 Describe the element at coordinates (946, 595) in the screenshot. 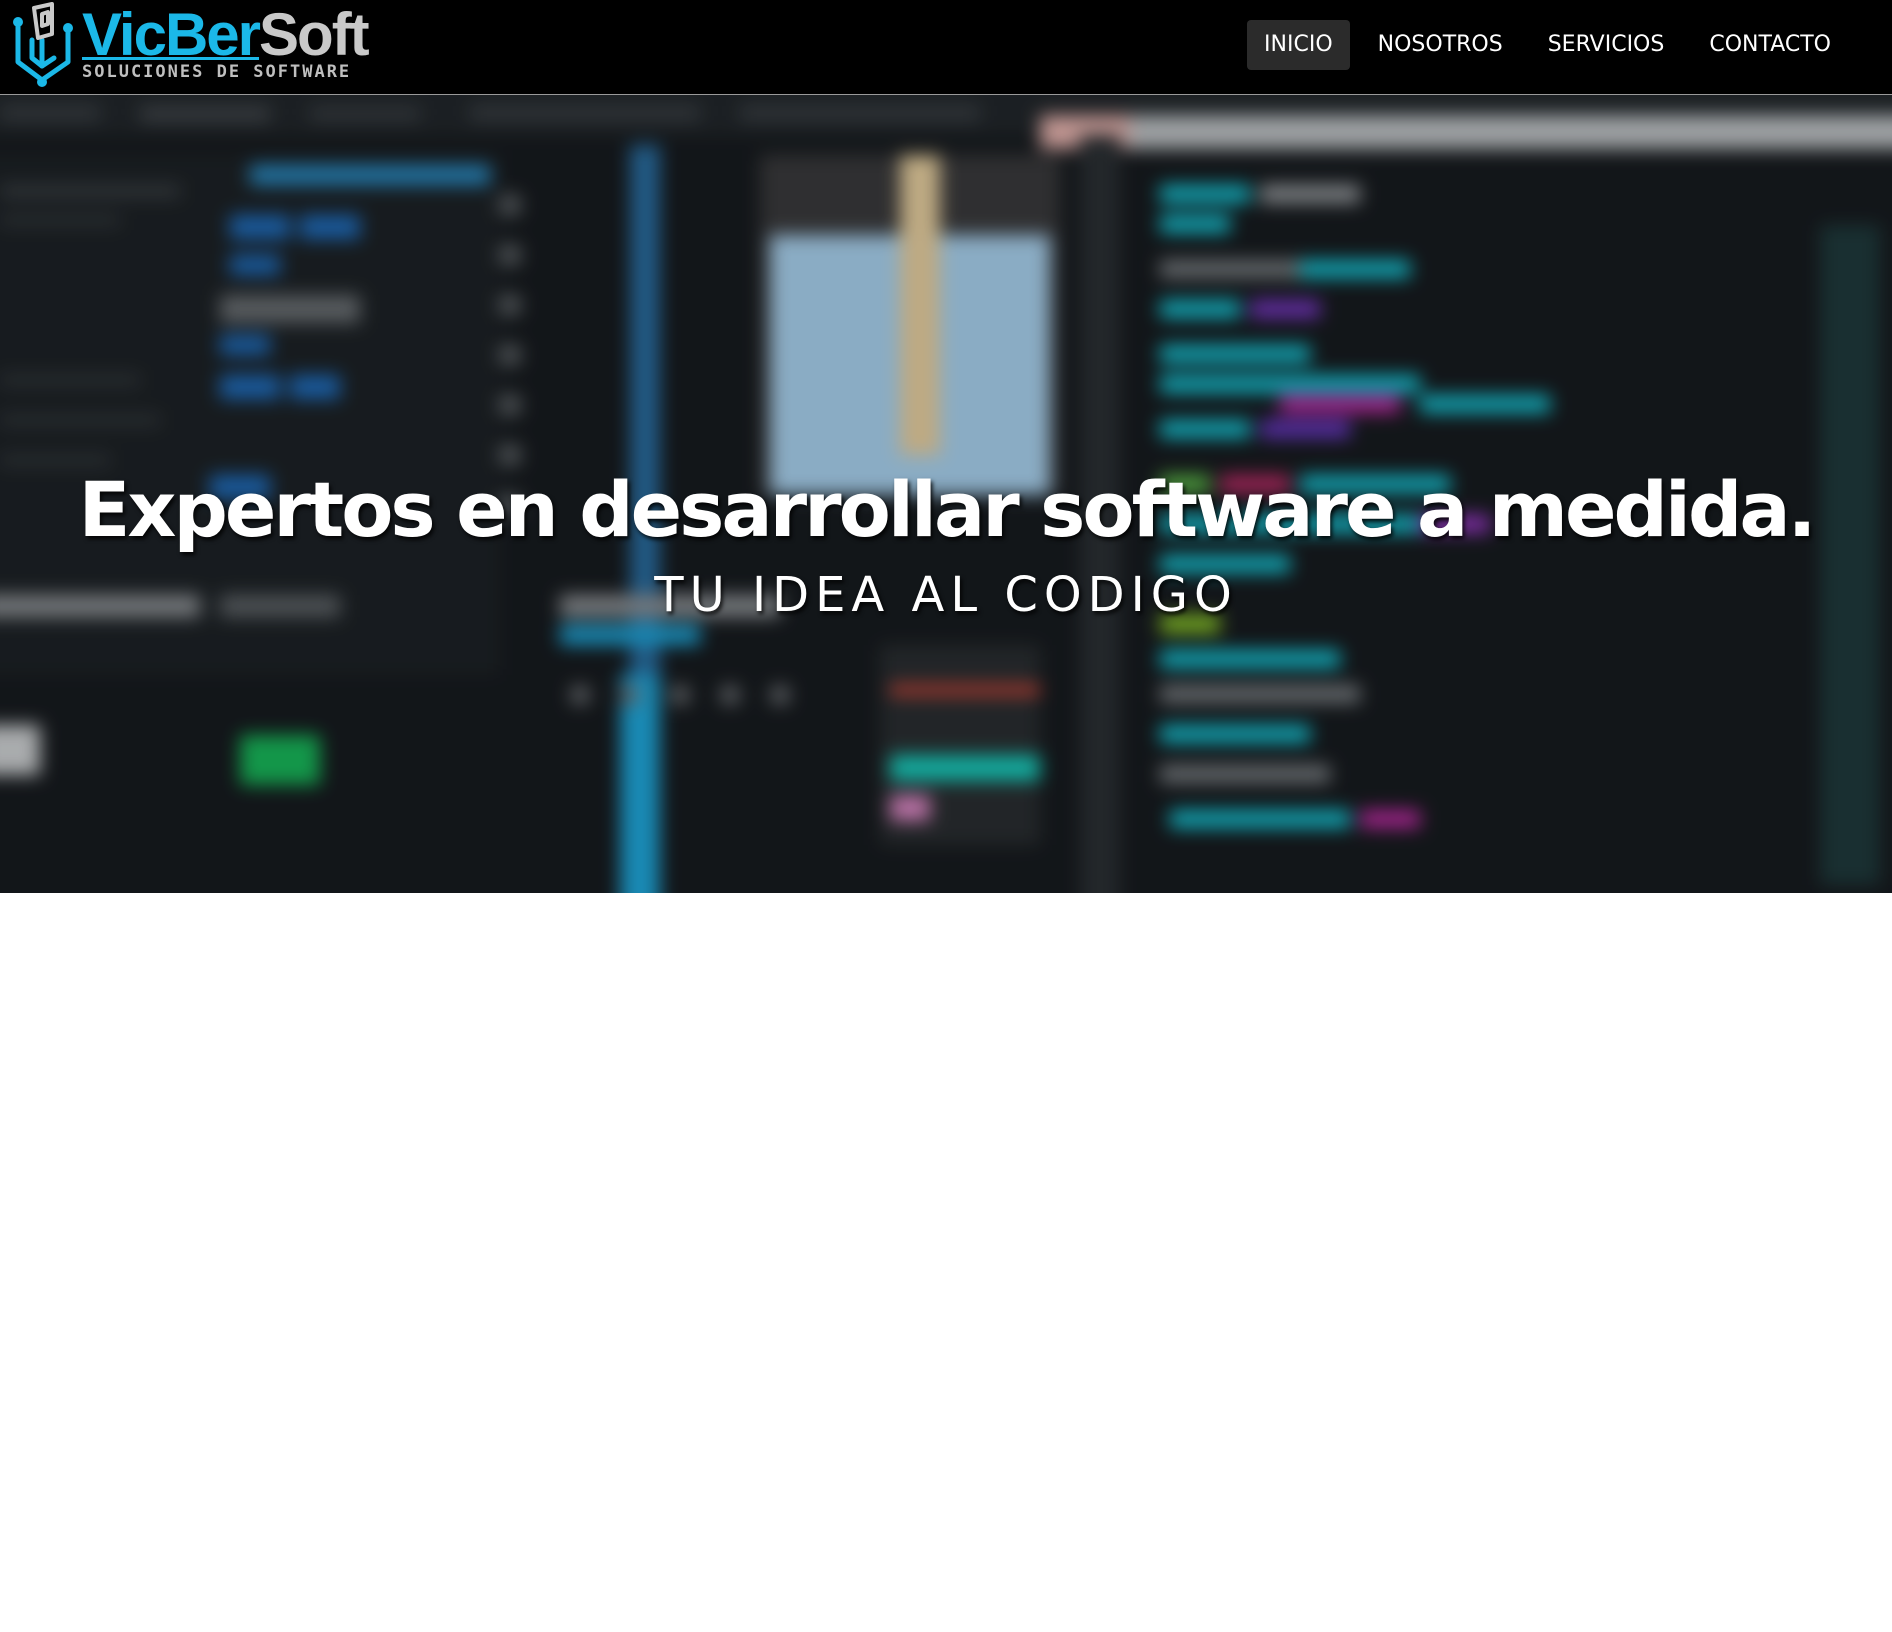

I see `hero-subtitle: TU IDEA AL CODIGO` at that location.